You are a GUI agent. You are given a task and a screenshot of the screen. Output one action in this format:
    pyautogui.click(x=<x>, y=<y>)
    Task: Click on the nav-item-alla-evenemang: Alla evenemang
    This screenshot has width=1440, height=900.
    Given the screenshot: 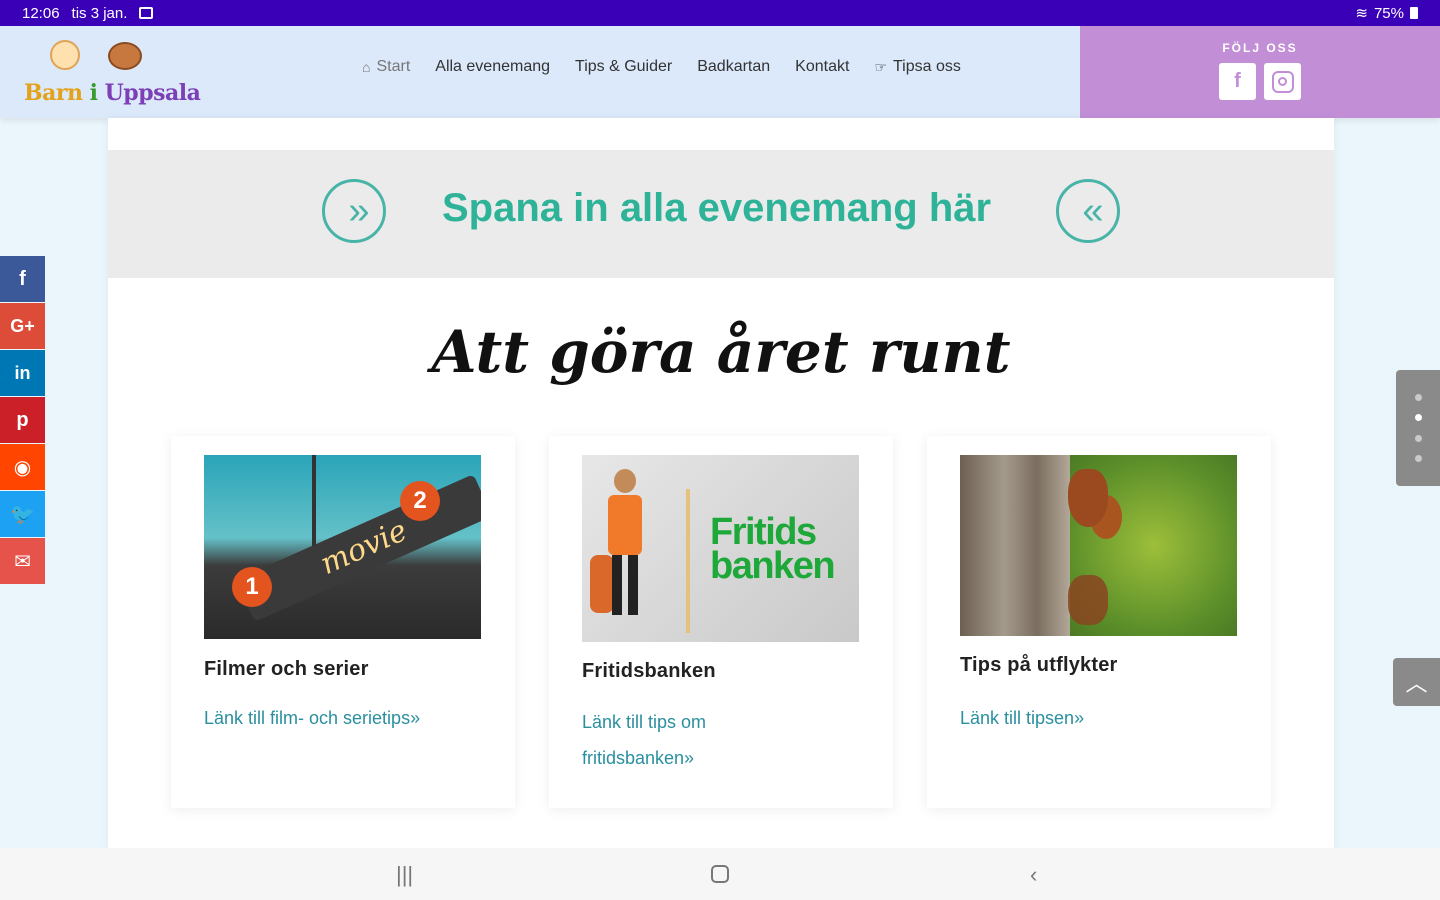 What is the action you would take?
    pyautogui.click(x=492, y=67)
    